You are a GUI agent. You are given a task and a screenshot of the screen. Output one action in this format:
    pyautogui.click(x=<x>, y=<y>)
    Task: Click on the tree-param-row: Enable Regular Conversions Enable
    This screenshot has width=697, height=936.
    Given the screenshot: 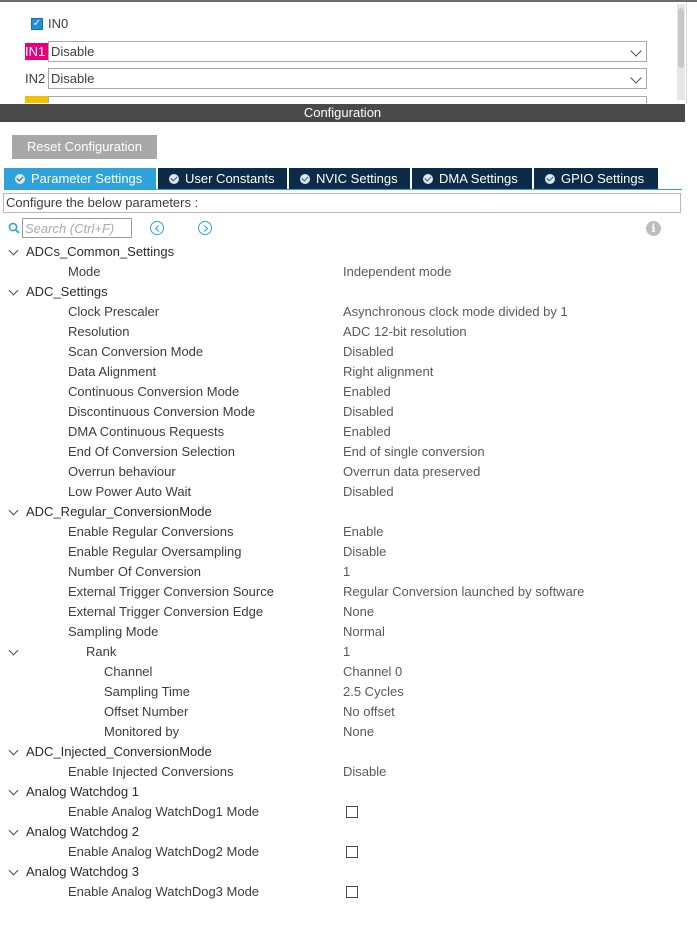 What is the action you would take?
    pyautogui.click(x=342, y=532)
    